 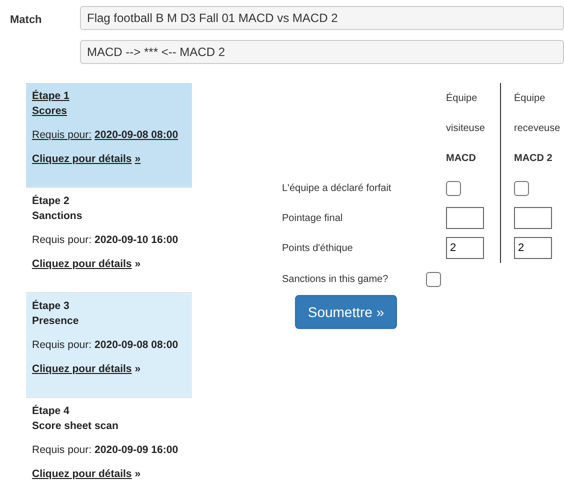 I want to click on step-name: Sanctions, so click(x=58, y=216).